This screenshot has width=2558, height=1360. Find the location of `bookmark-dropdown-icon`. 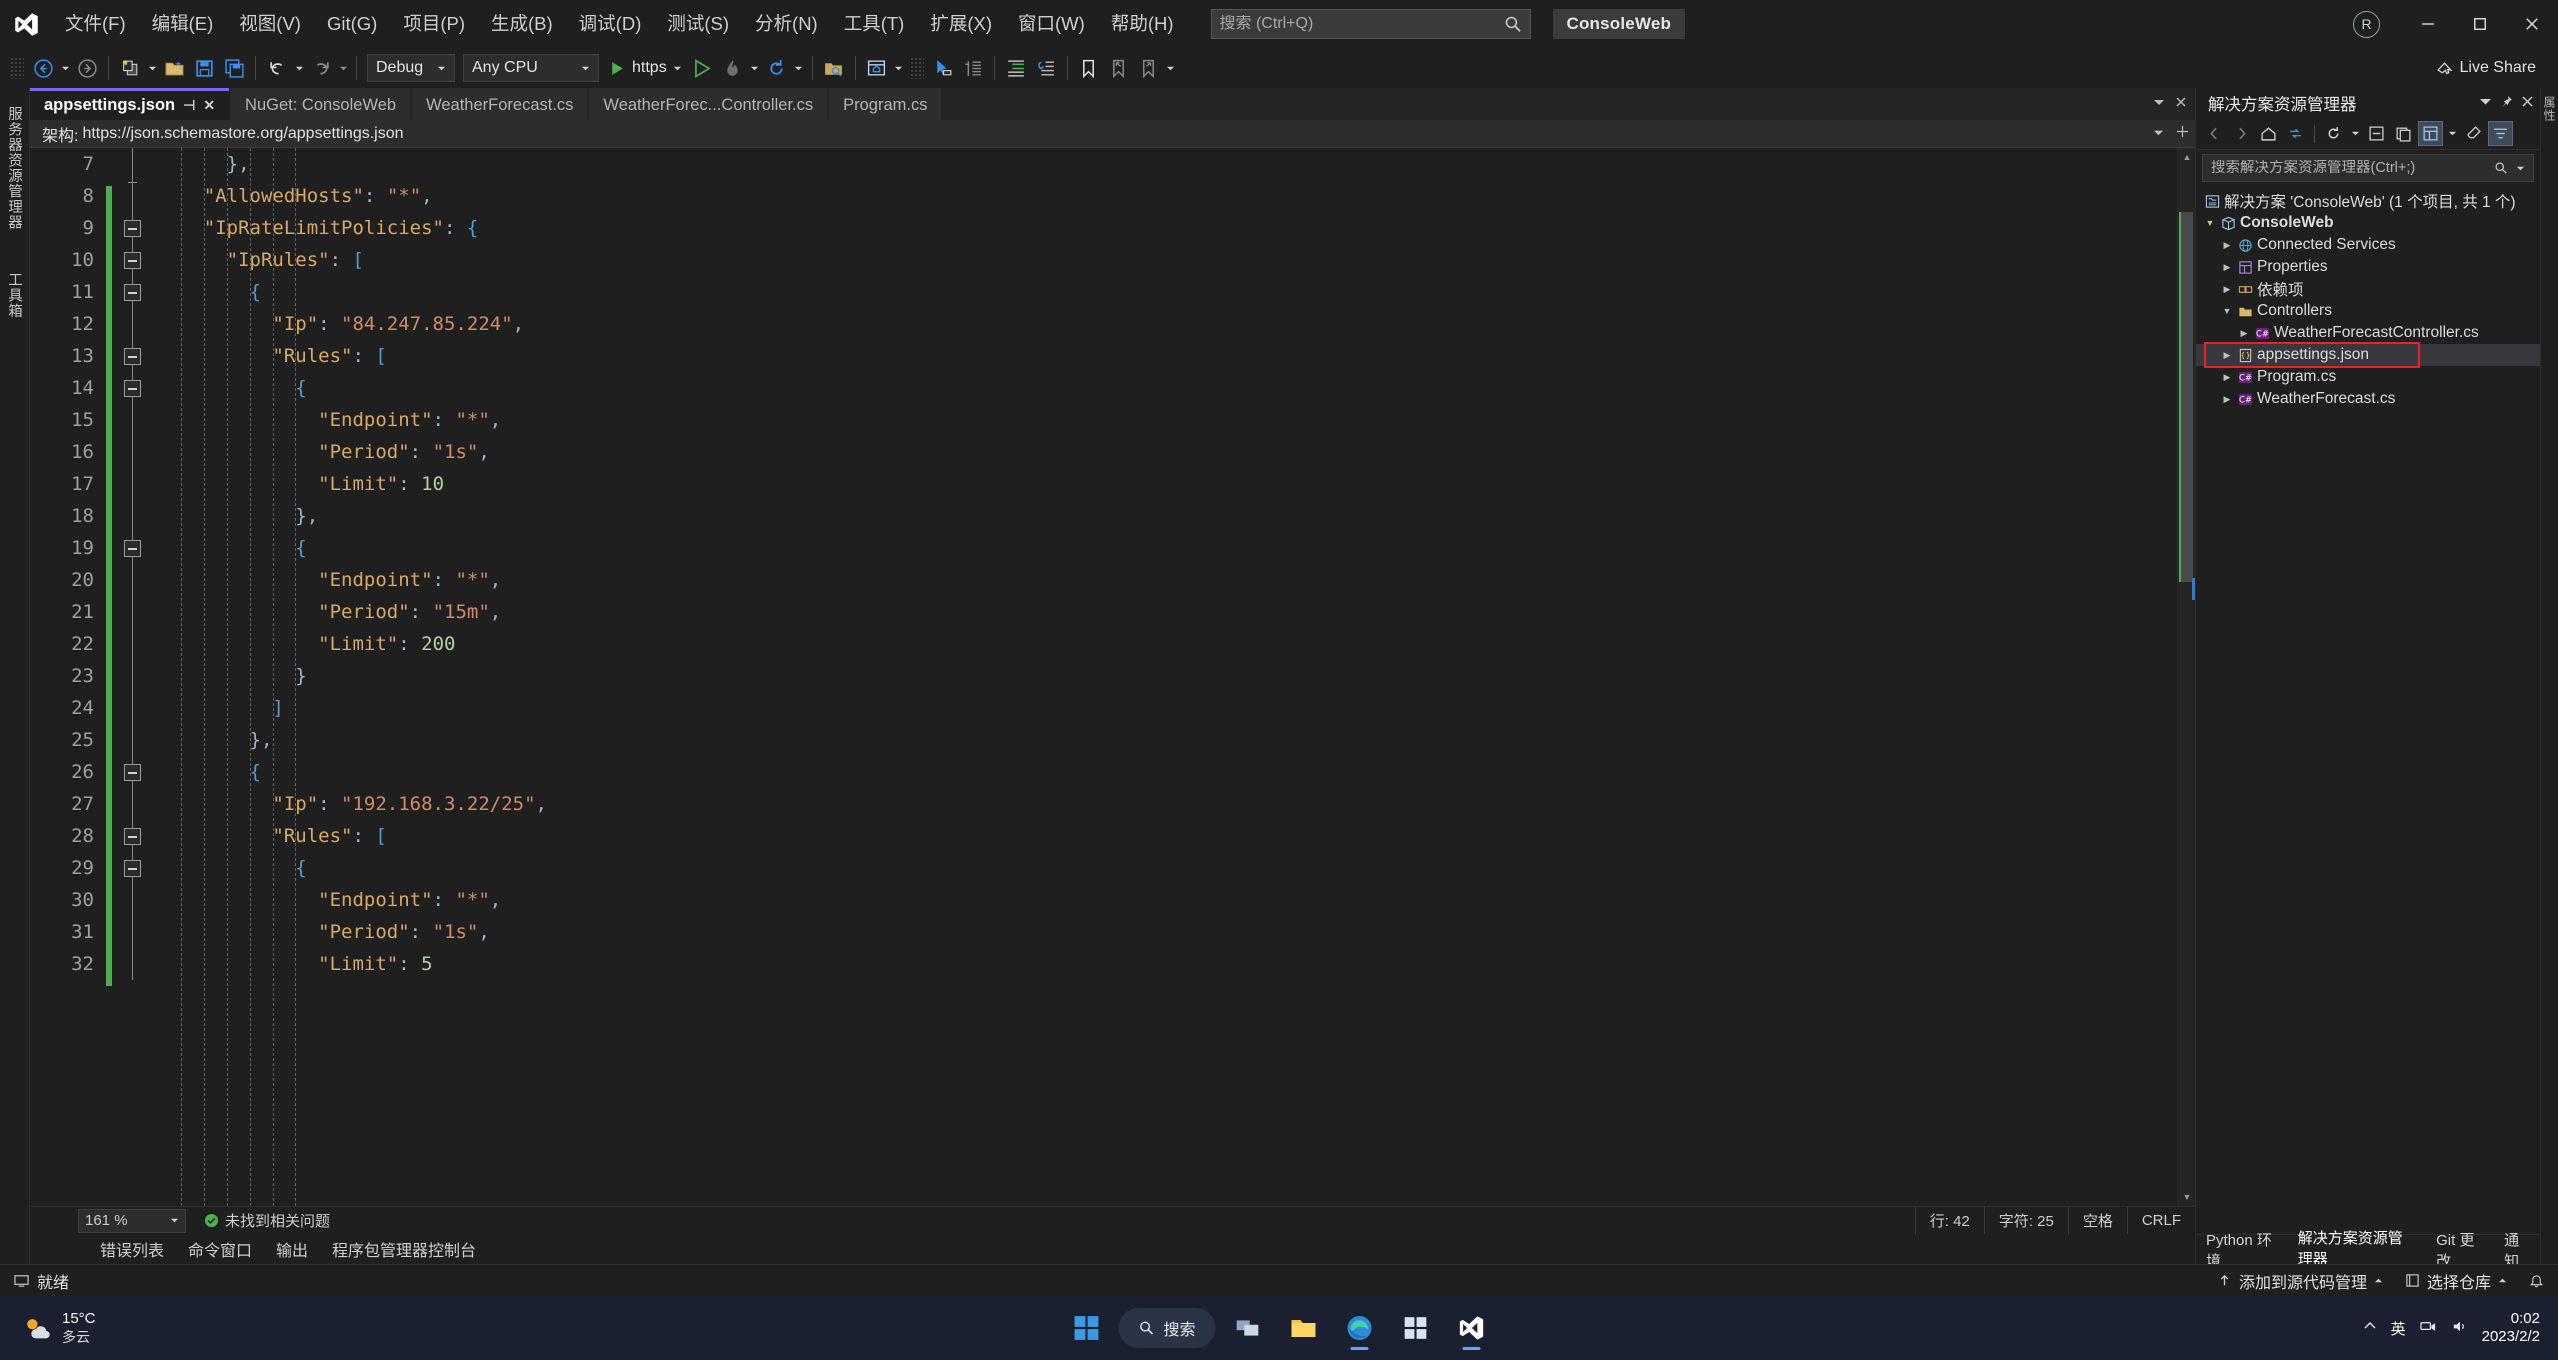

bookmark-dropdown-icon is located at coordinates (1171, 68).